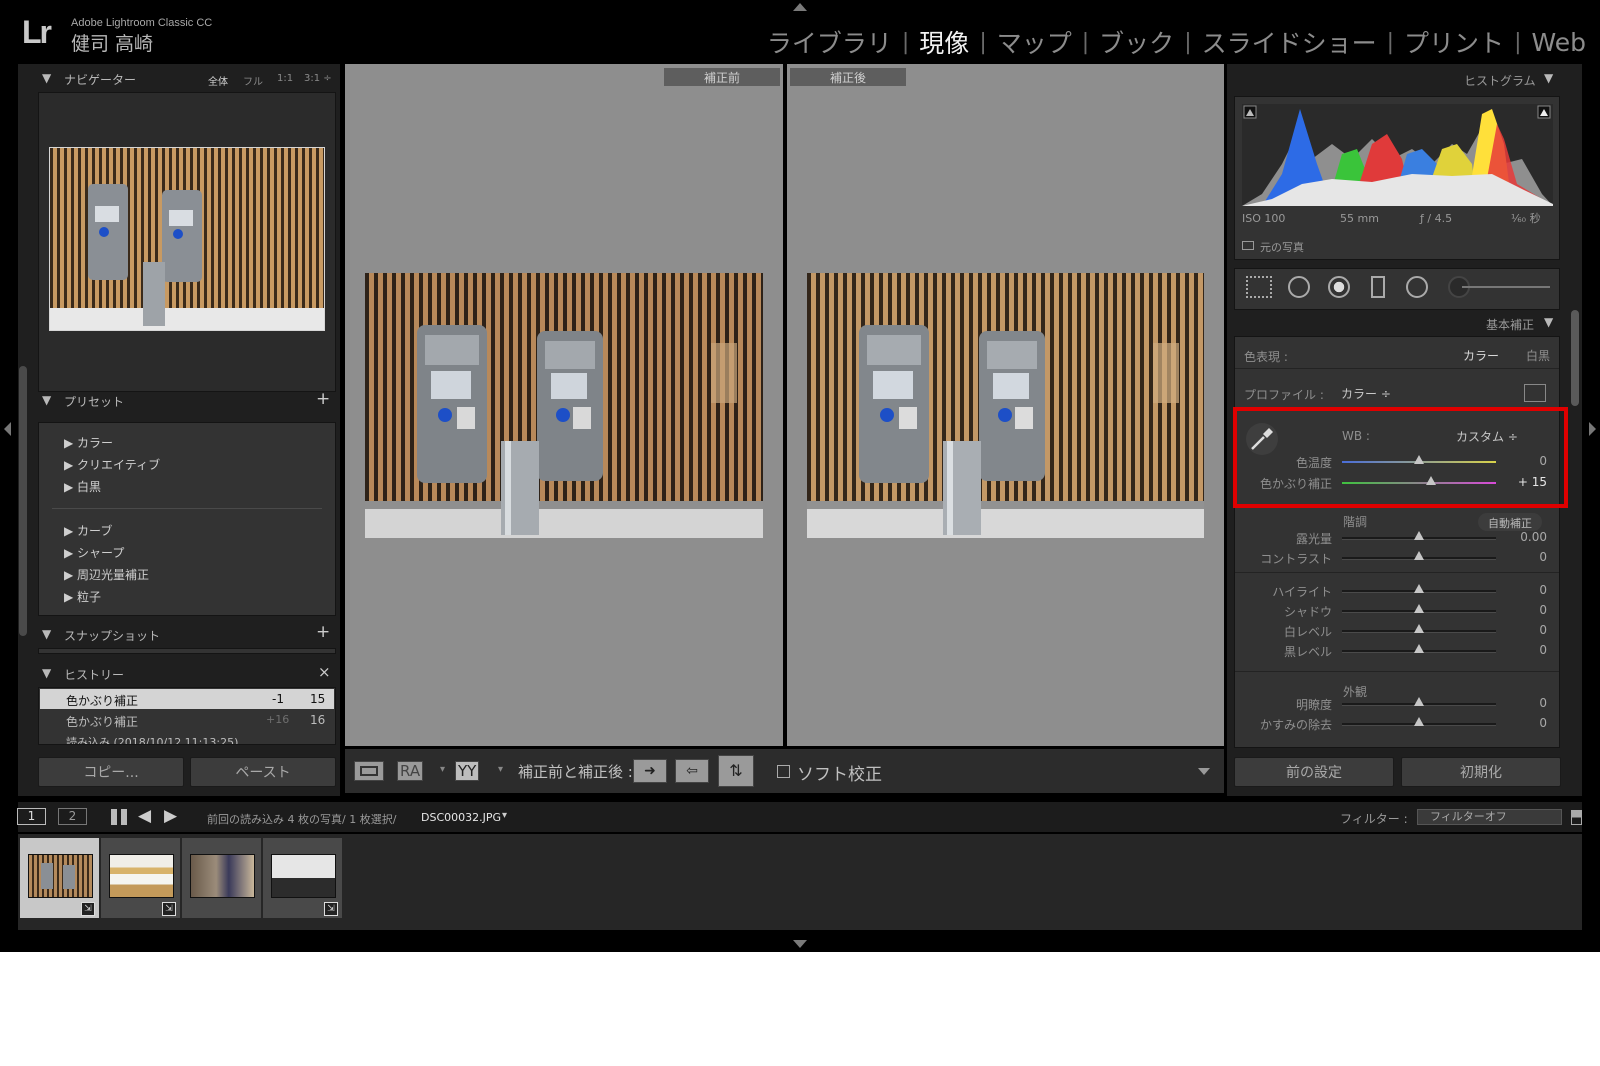 The width and height of the screenshot is (1600, 1066). What do you see at coordinates (46, 400) in the screenshot?
I see `presets-collapse-icon: ▼` at bounding box center [46, 400].